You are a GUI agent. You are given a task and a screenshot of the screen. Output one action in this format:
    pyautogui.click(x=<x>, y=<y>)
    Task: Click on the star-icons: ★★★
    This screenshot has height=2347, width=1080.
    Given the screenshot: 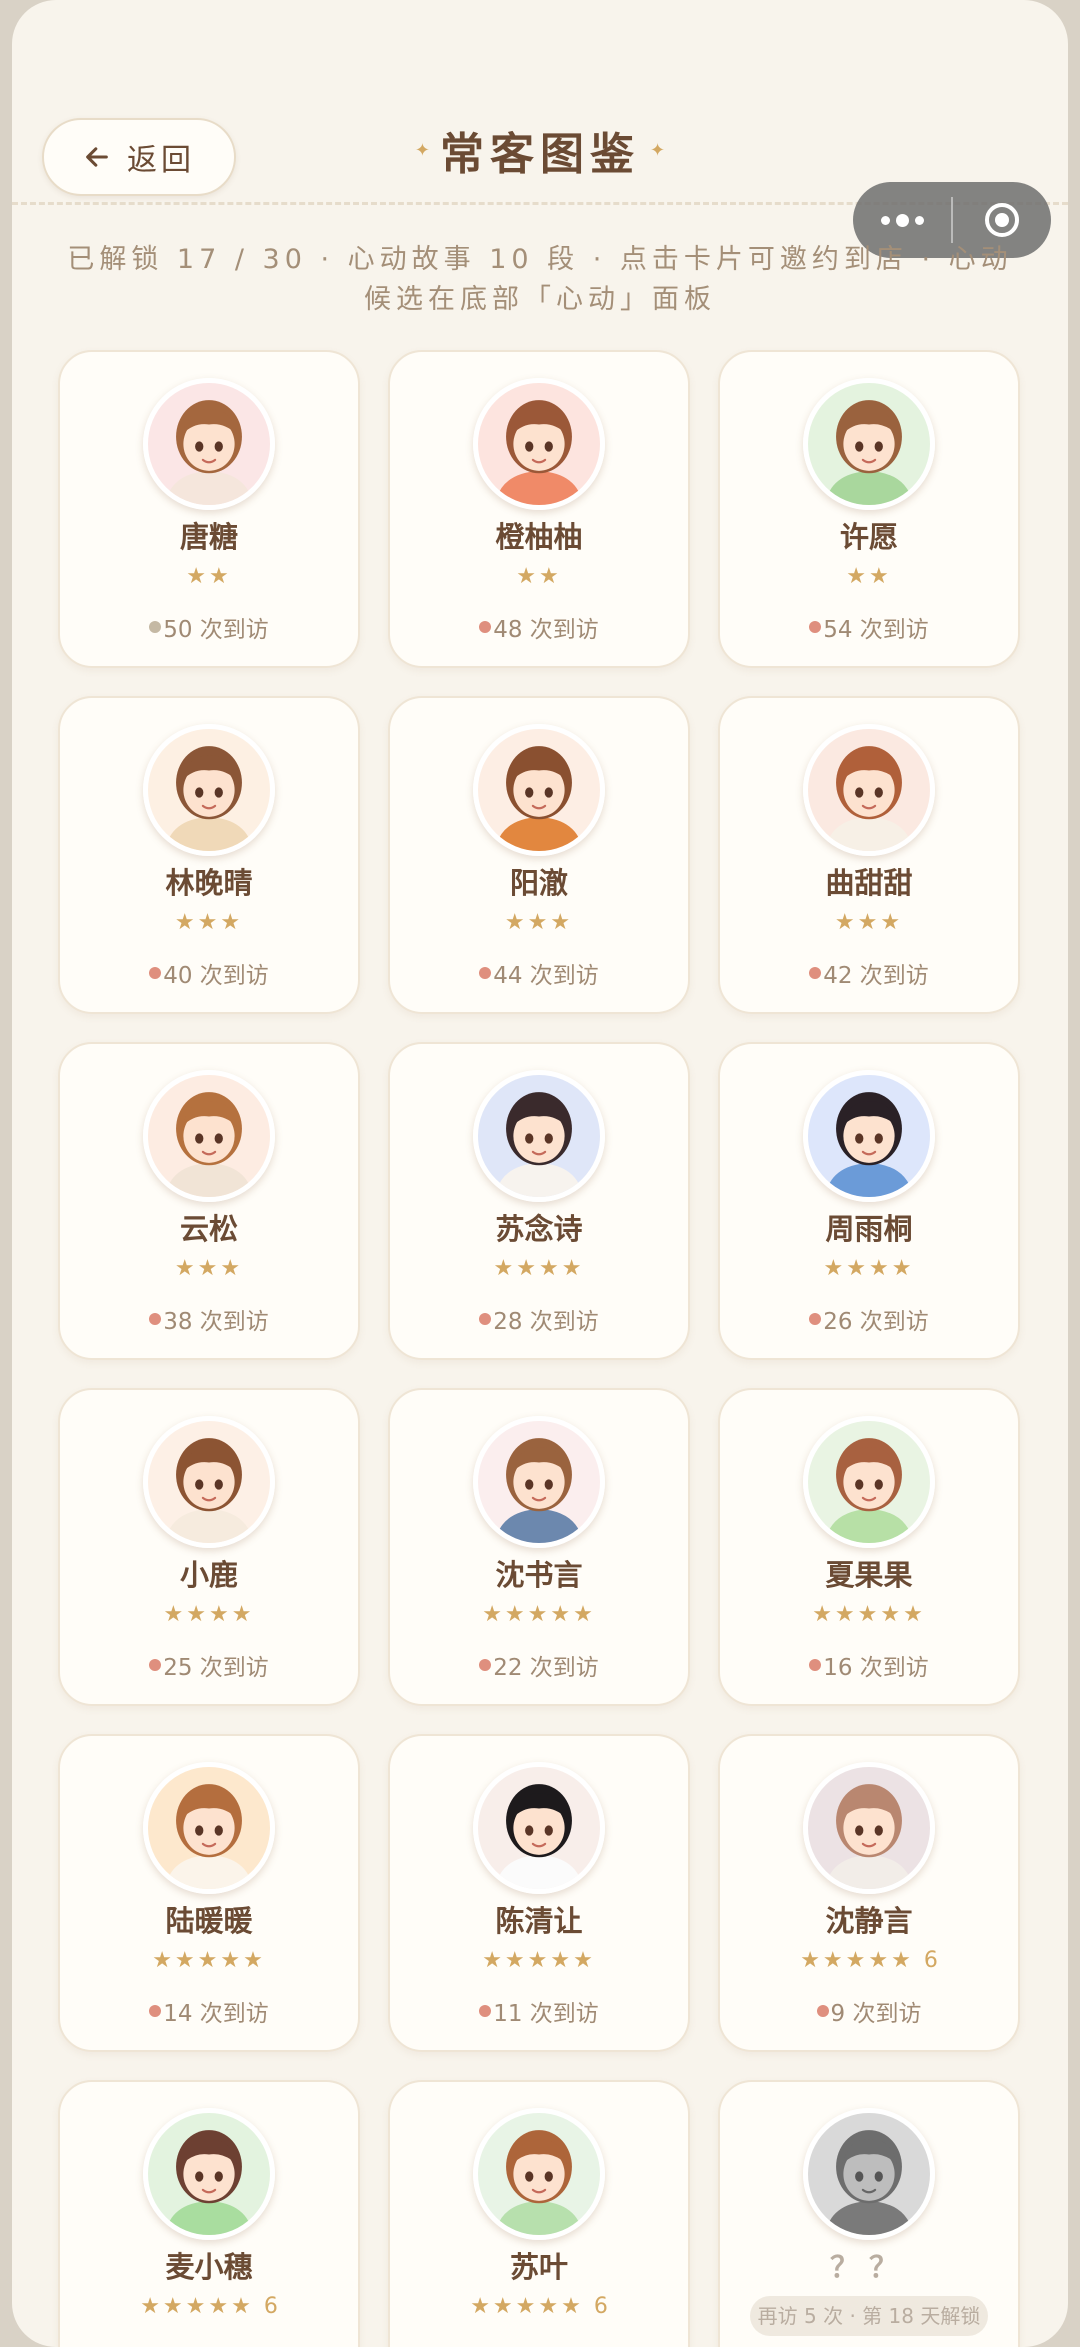 What is the action you would take?
    pyautogui.click(x=209, y=1268)
    